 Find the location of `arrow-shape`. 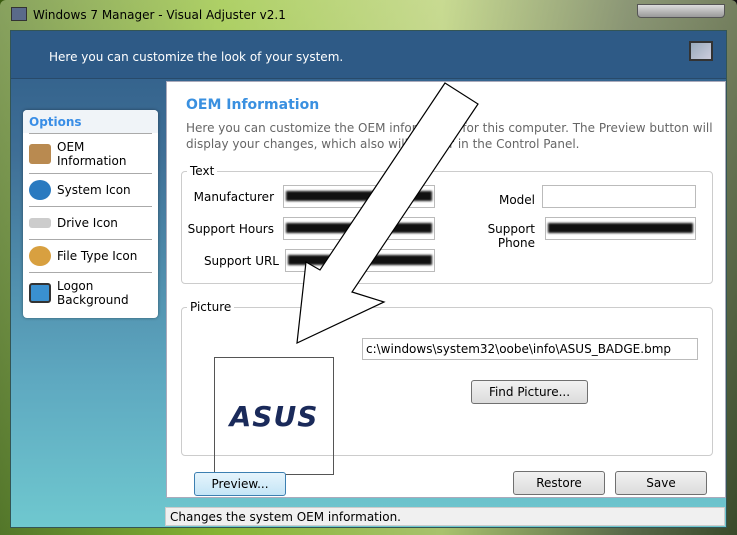

arrow-shape is located at coordinates (387, 213).